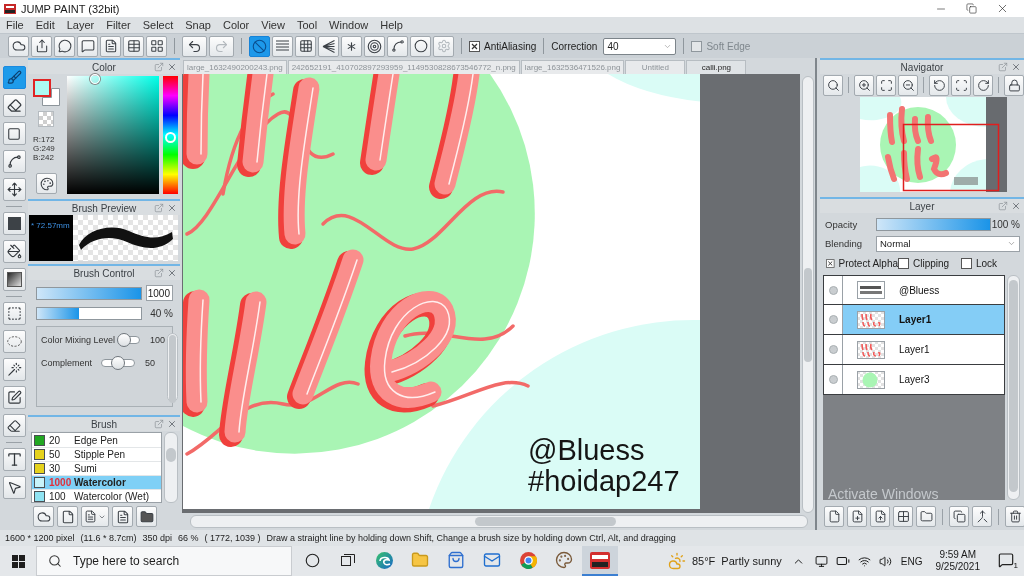  What do you see at coordinates (96, 441) in the screenshot?
I see `brush-list-item: 20 Edge Pen` at bounding box center [96, 441].